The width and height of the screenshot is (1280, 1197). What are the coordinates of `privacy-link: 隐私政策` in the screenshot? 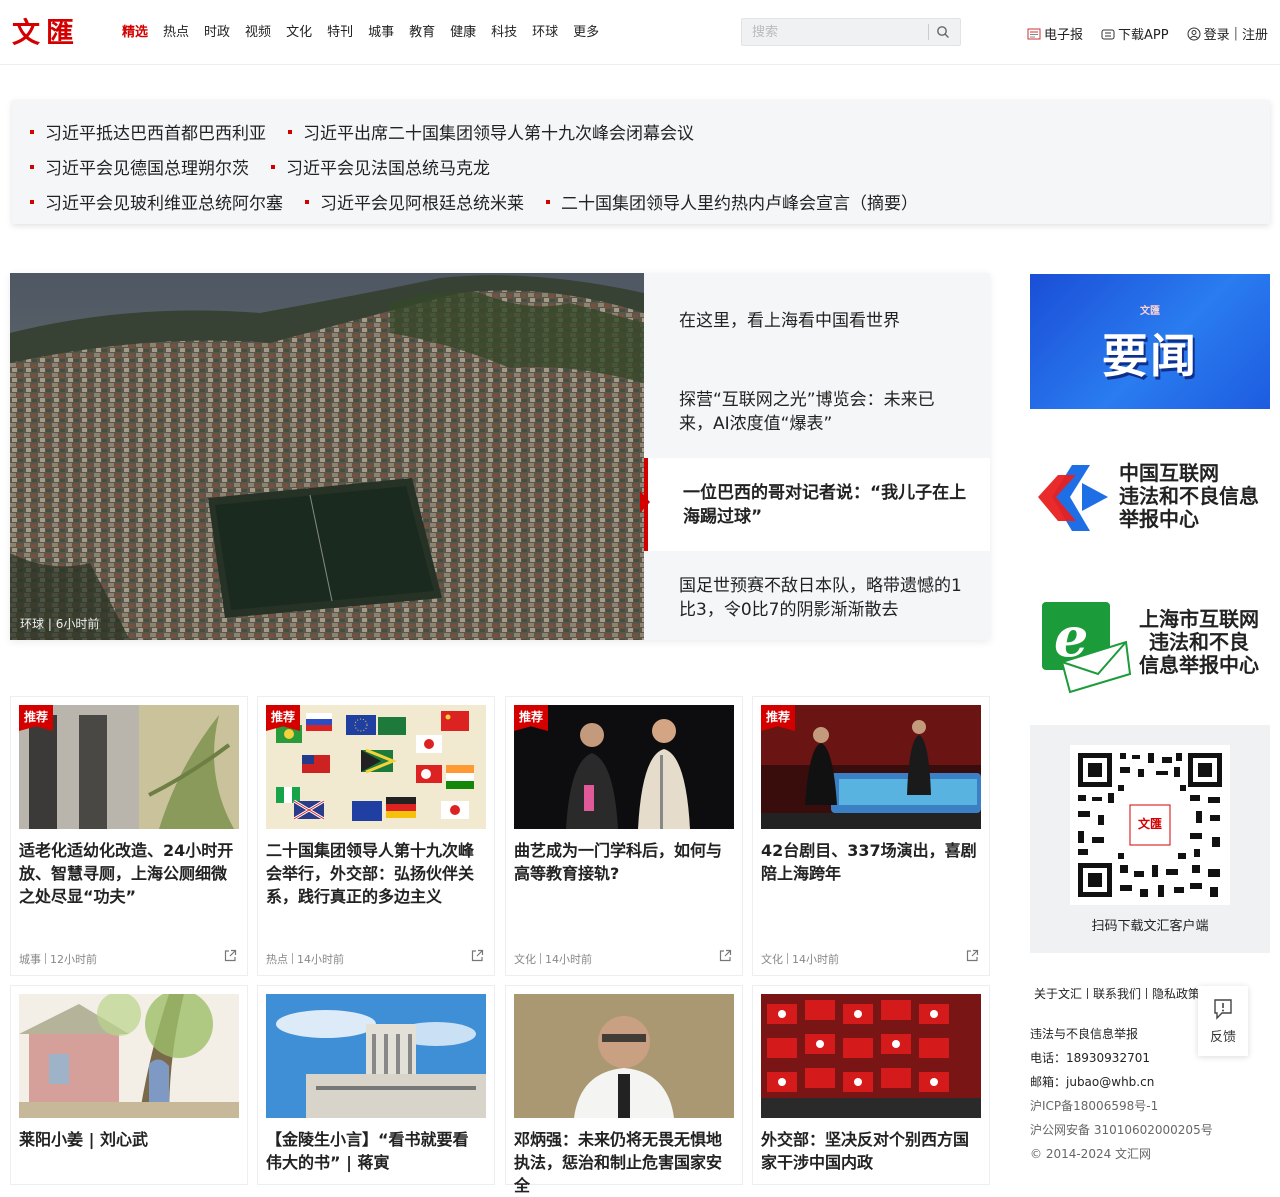 It's located at (1176, 993).